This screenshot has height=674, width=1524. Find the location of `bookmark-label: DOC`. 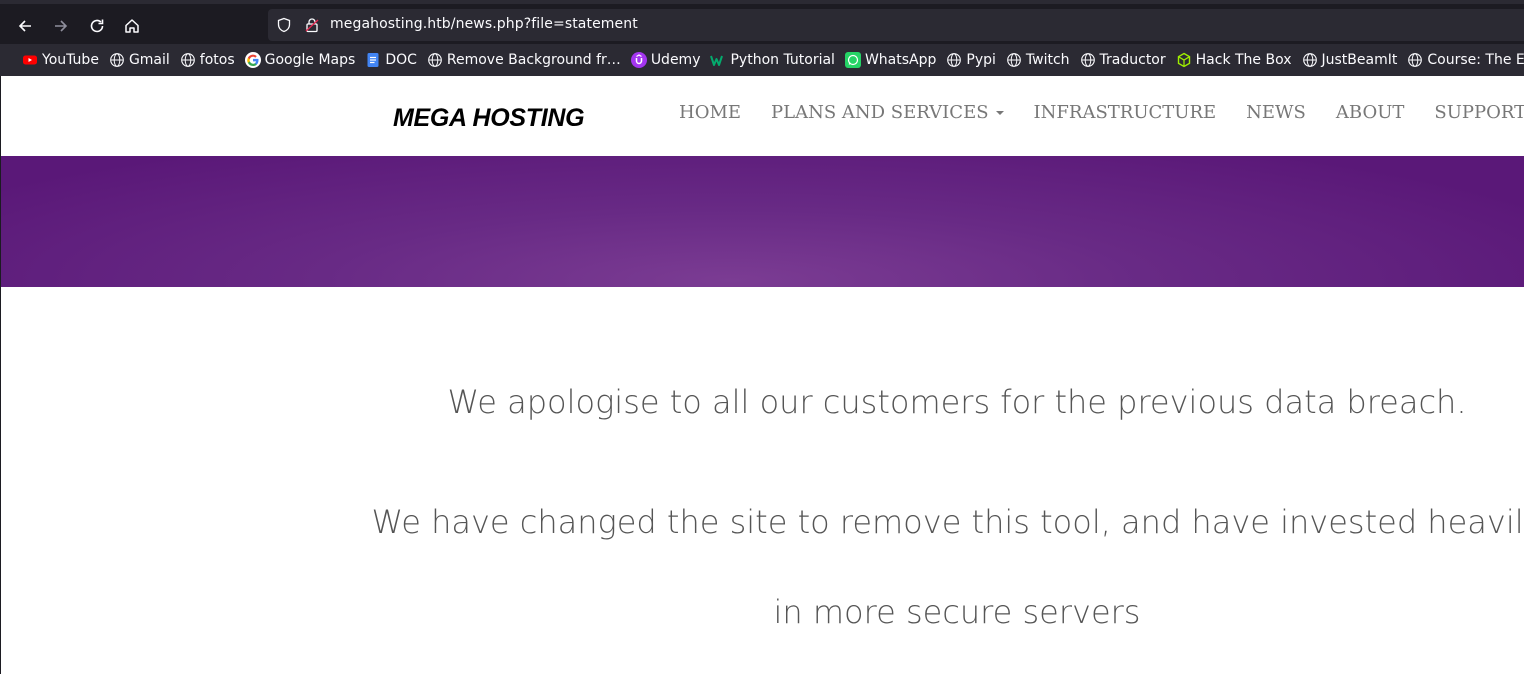

bookmark-label: DOC is located at coordinates (401, 60).